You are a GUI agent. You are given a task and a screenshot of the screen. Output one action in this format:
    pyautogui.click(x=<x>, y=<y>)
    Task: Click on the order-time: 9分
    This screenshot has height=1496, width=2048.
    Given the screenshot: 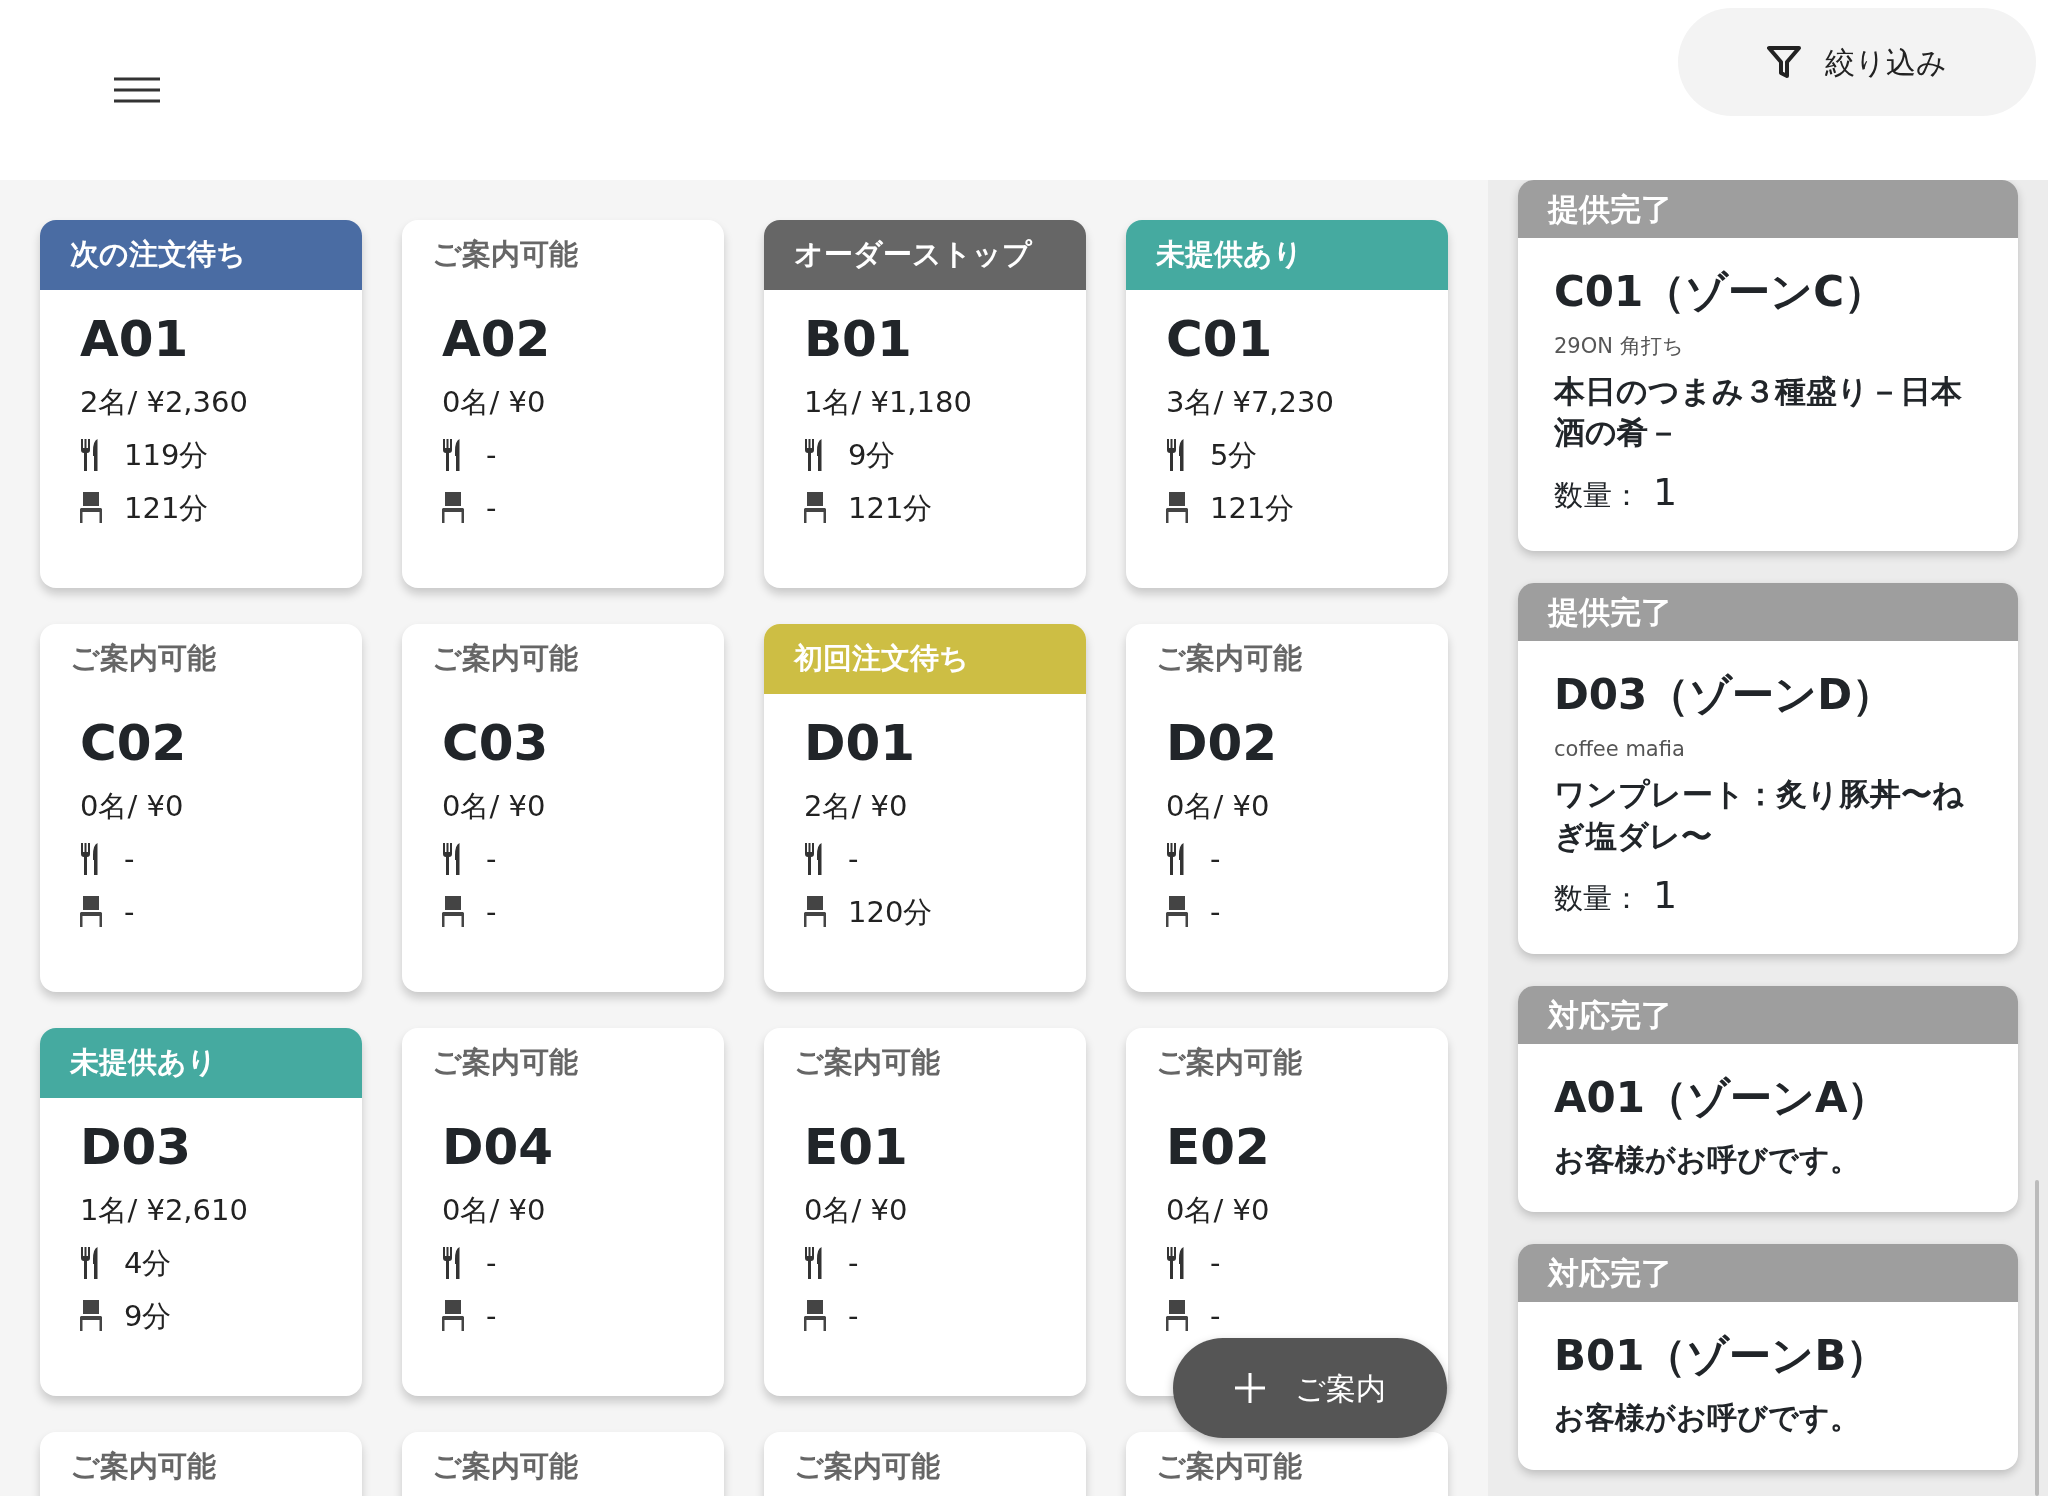 What is the action you would take?
    pyautogui.click(x=872, y=455)
    